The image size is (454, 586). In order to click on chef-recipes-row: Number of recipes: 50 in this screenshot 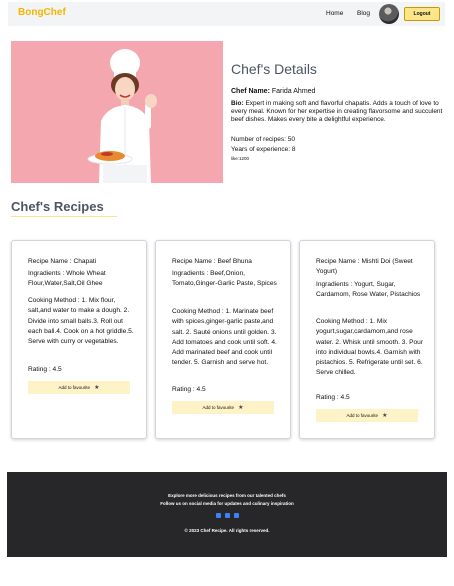, I will do `click(263, 140)`.